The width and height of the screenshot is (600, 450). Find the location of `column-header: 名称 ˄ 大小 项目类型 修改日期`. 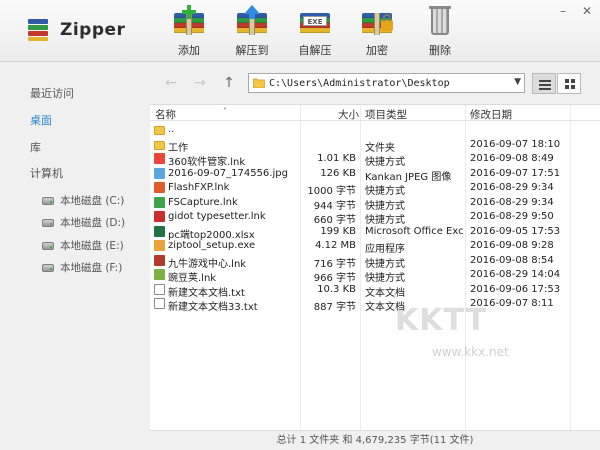

column-header: 名称 ˄ 大小 项目类型 修改日期 is located at coordinates (375, 113).